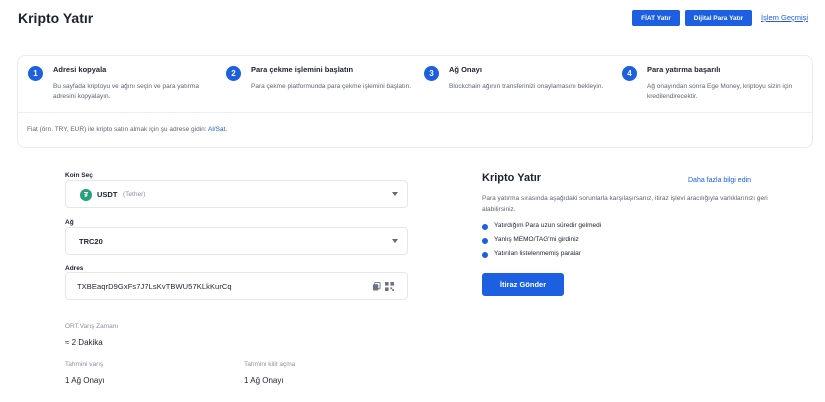 The image size is (825, 402). What do you see at coordinates (74, 268) in the screenshot?
I see `address-label: Adres` at bounding box center [74, 268].